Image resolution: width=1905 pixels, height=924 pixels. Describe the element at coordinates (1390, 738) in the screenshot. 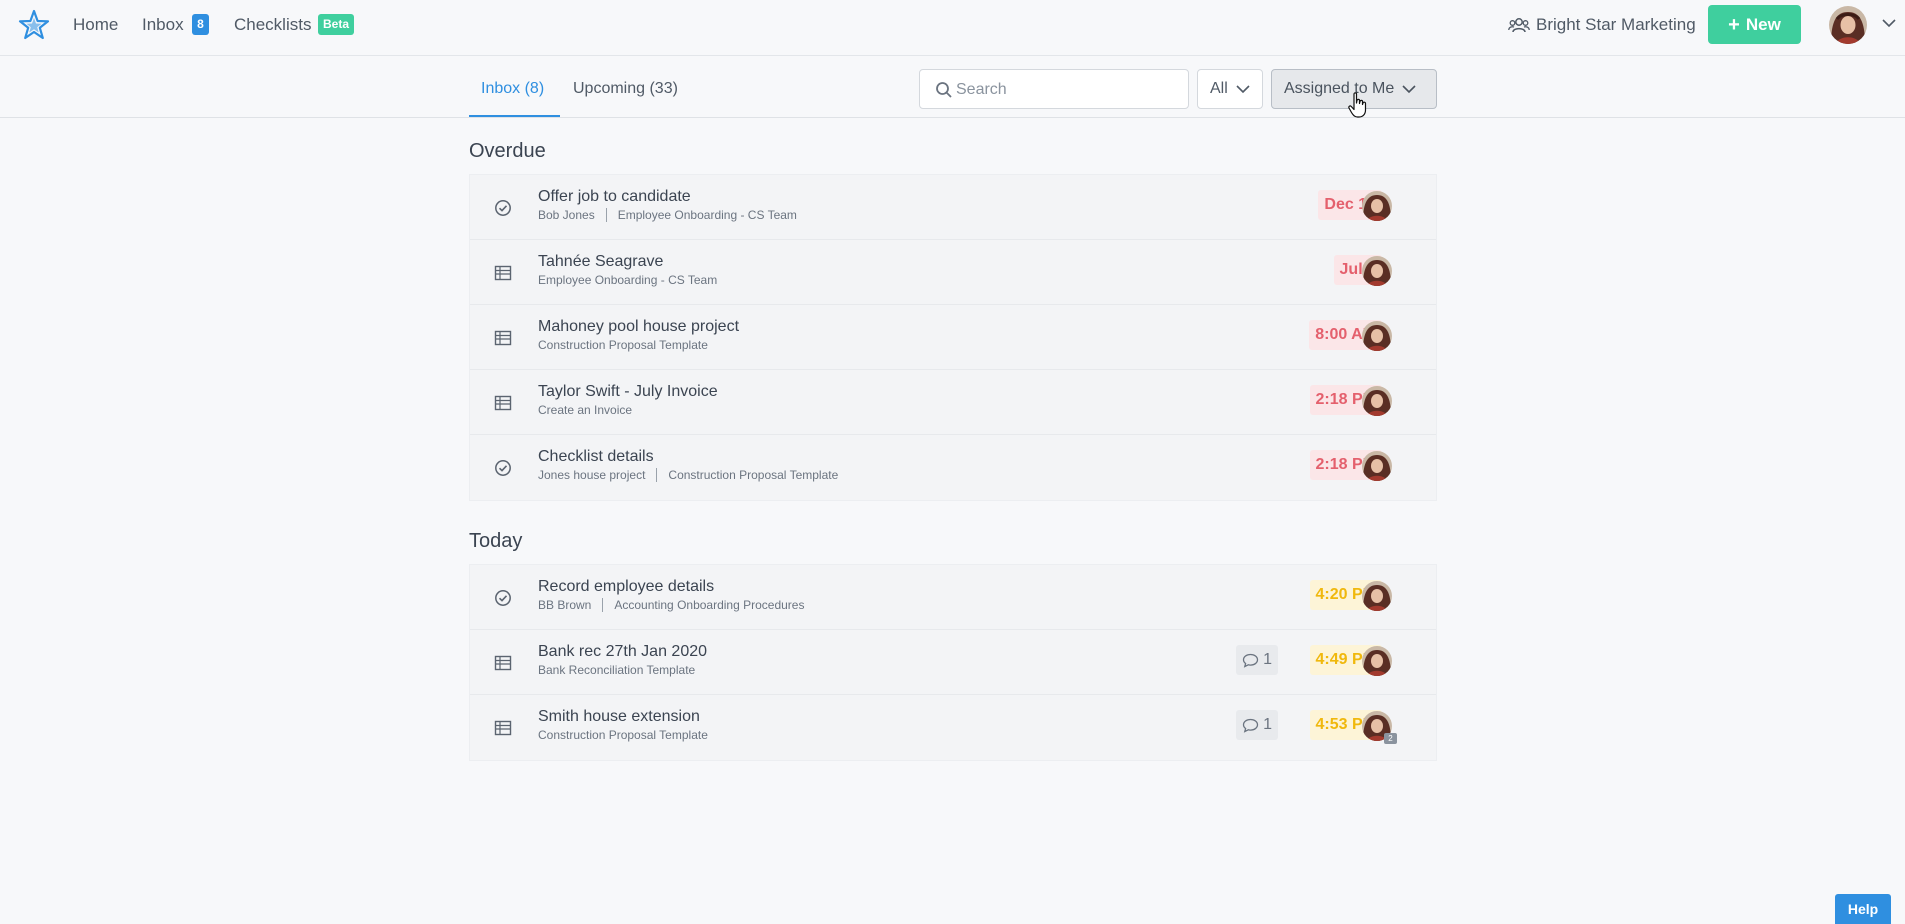

I see `additional-assignees-badge: 2` at that location.